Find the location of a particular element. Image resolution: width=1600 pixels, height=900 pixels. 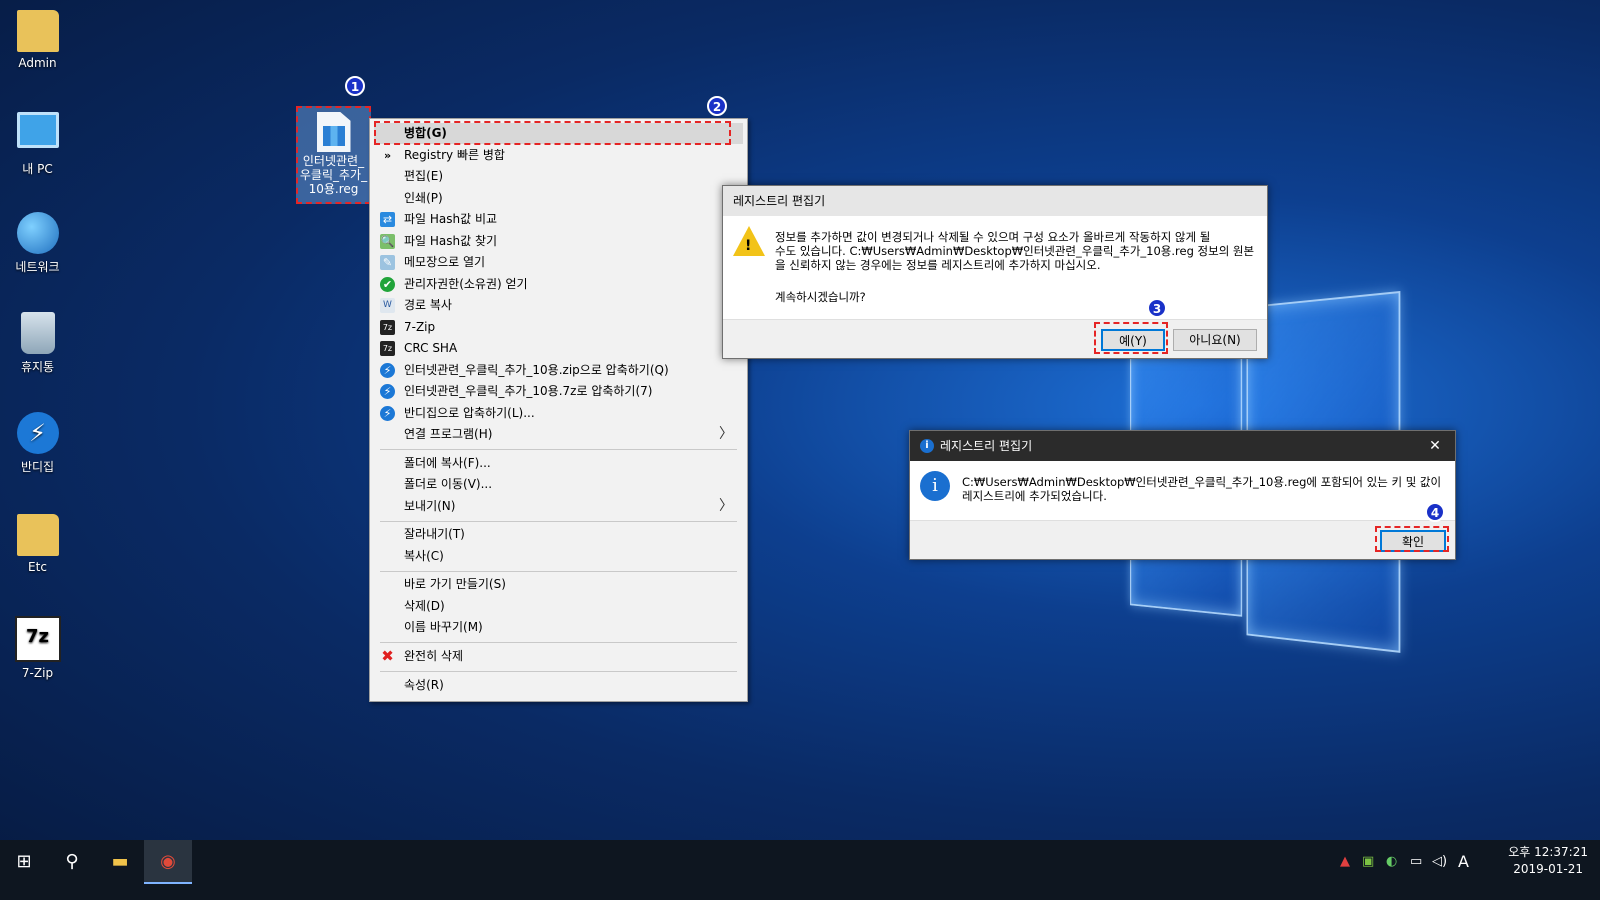

tray-antivirus-icon: ▲ is located at coordinates (1345, 862).